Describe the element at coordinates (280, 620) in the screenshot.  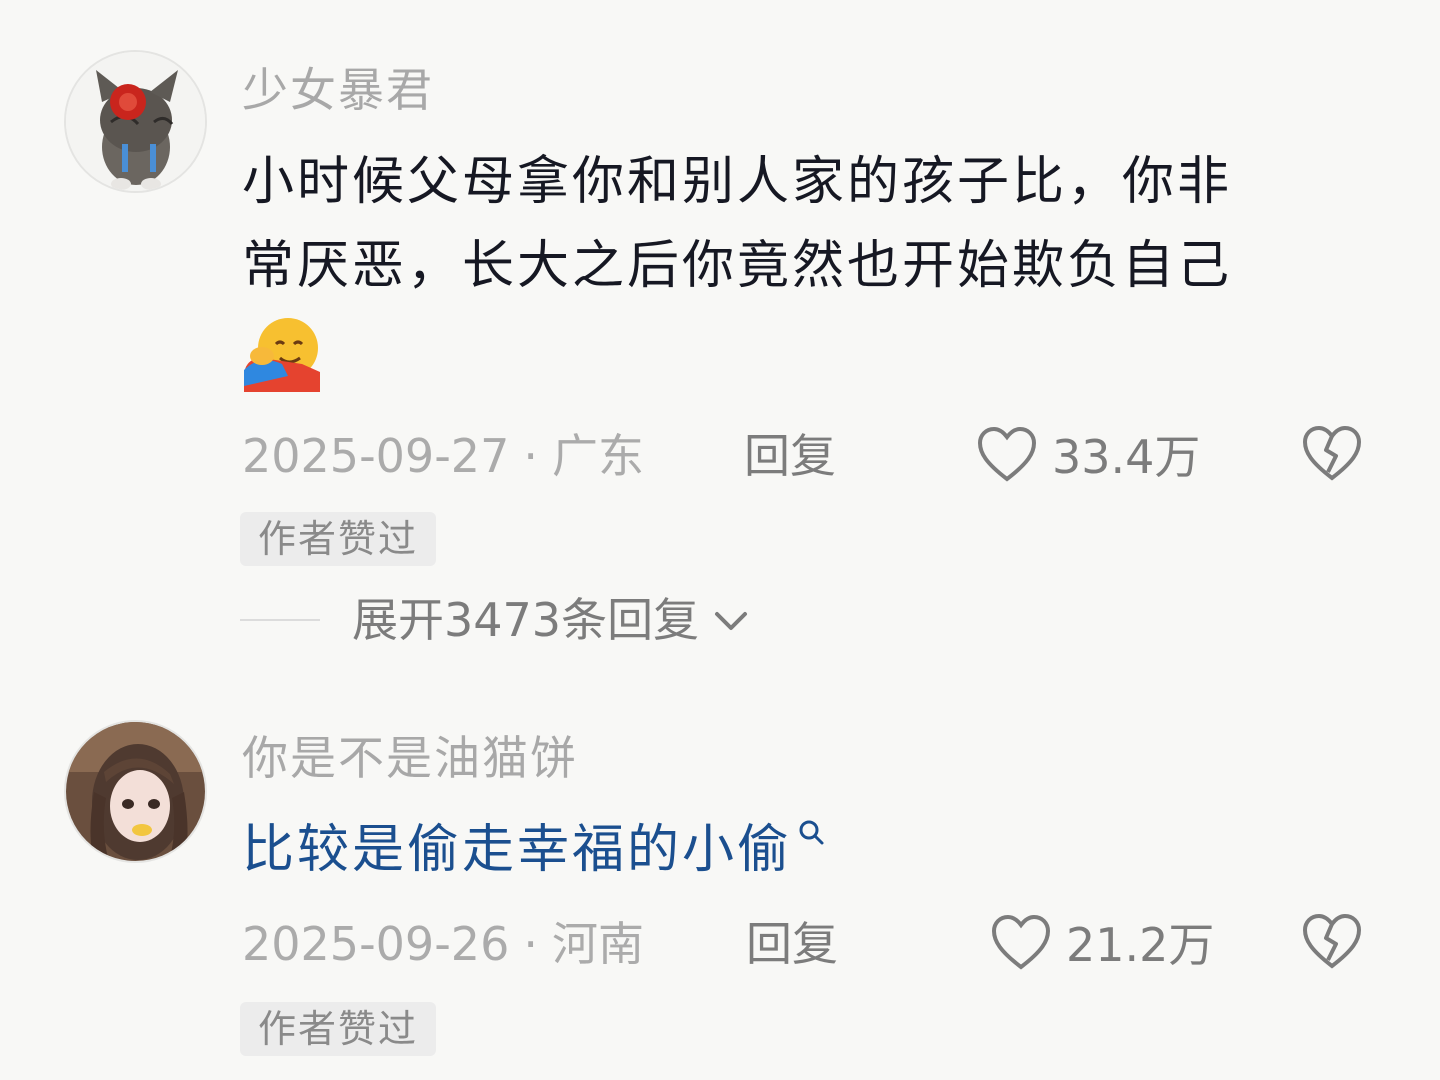
I see `expand-divider` at that location.